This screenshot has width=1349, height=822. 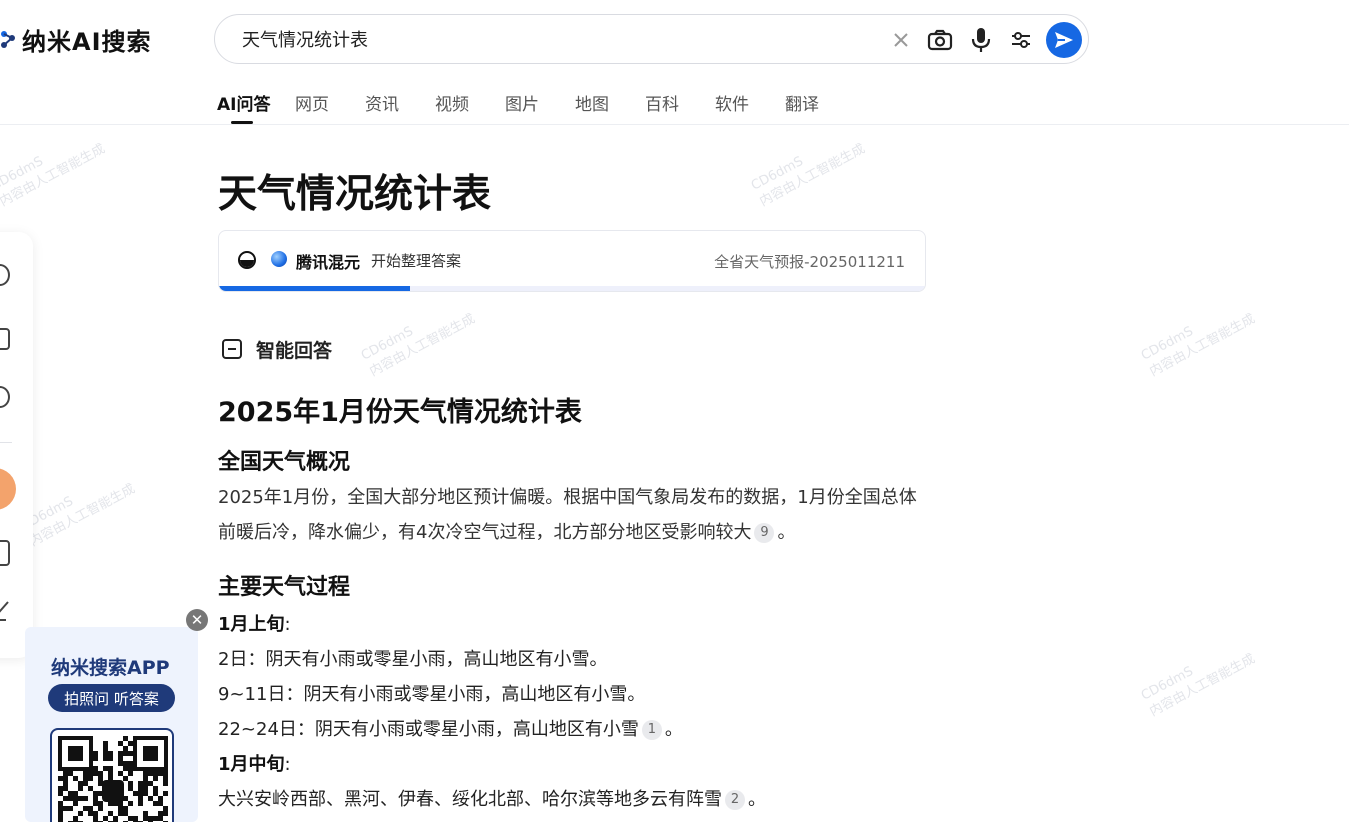 I want to click on phone-icon, so click(x=5, y=553).